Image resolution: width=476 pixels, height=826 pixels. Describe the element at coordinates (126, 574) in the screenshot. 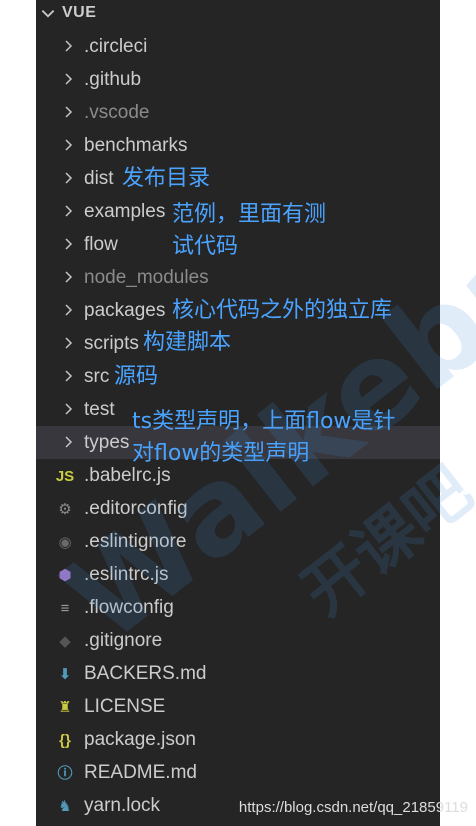

I see `file-label: .eslintrc.js` at that location.